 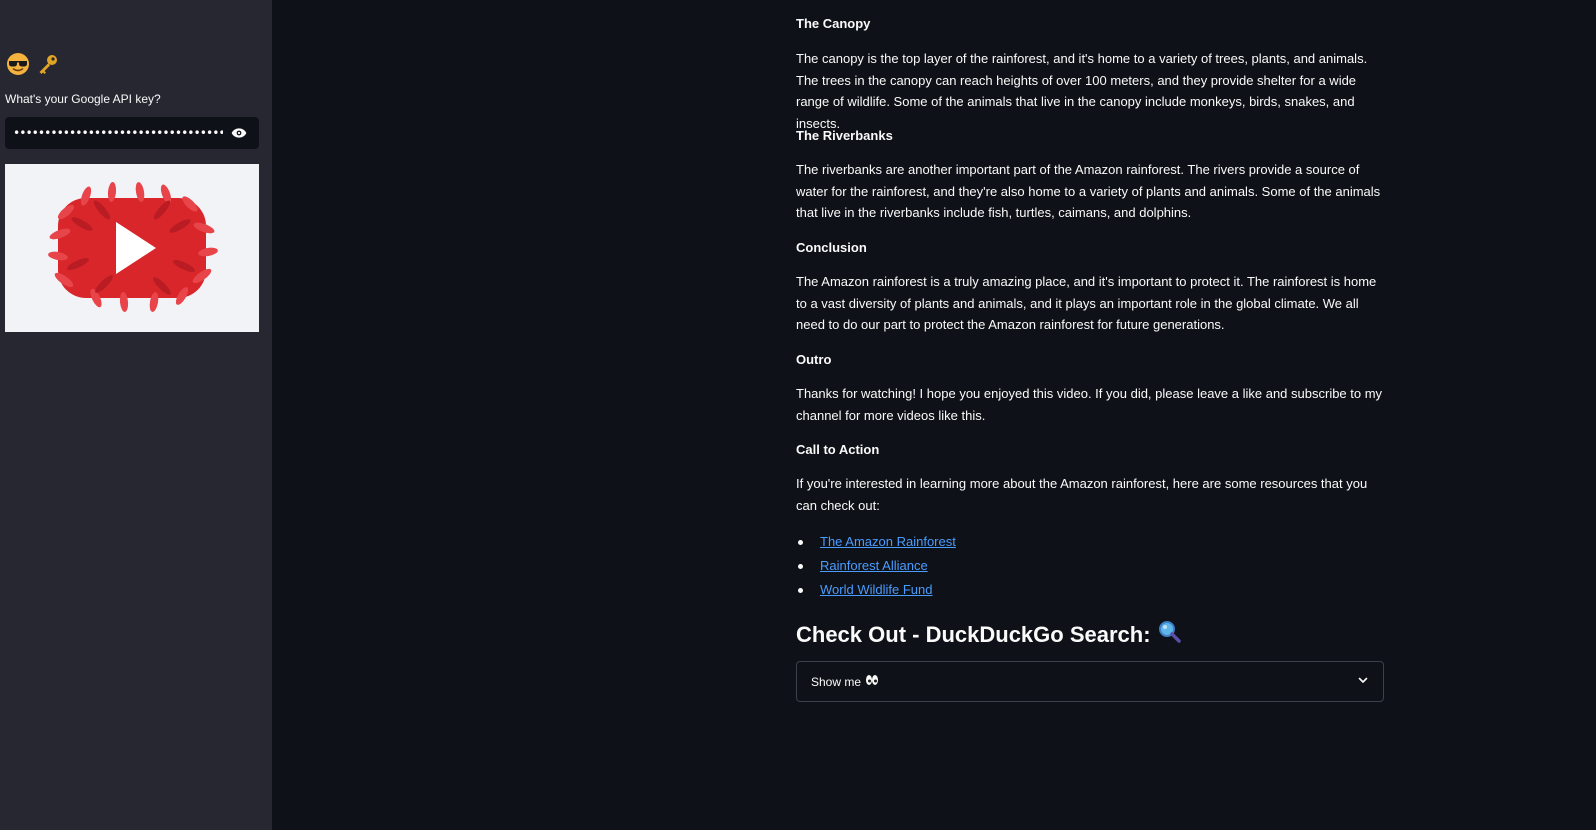 What do you see at coordinates (836, 681) in the screenshot?
I see `expander-label-text: Show me` at bounding box center [836, 681].